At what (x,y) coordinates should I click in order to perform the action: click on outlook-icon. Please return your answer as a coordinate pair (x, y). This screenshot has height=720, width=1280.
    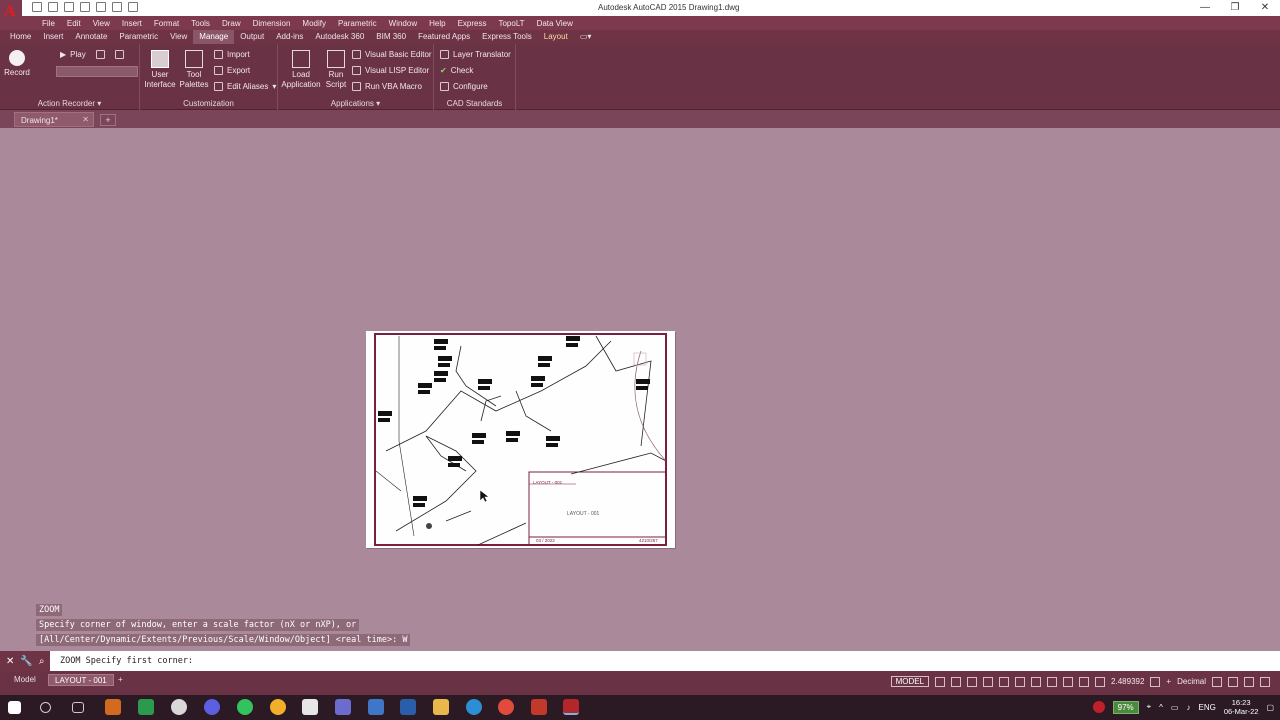
    Looking at the image, I should click on (408, 707).